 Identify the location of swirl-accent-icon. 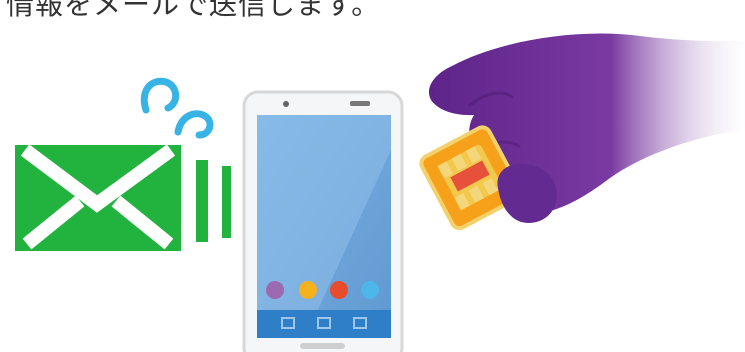
(177, 108).